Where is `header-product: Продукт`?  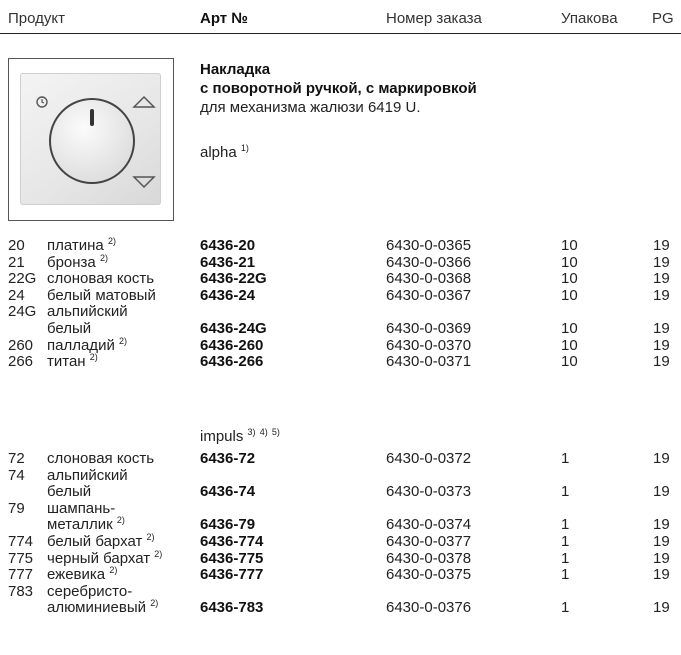
header-product: Продукт is located at coordinates (36, 18).